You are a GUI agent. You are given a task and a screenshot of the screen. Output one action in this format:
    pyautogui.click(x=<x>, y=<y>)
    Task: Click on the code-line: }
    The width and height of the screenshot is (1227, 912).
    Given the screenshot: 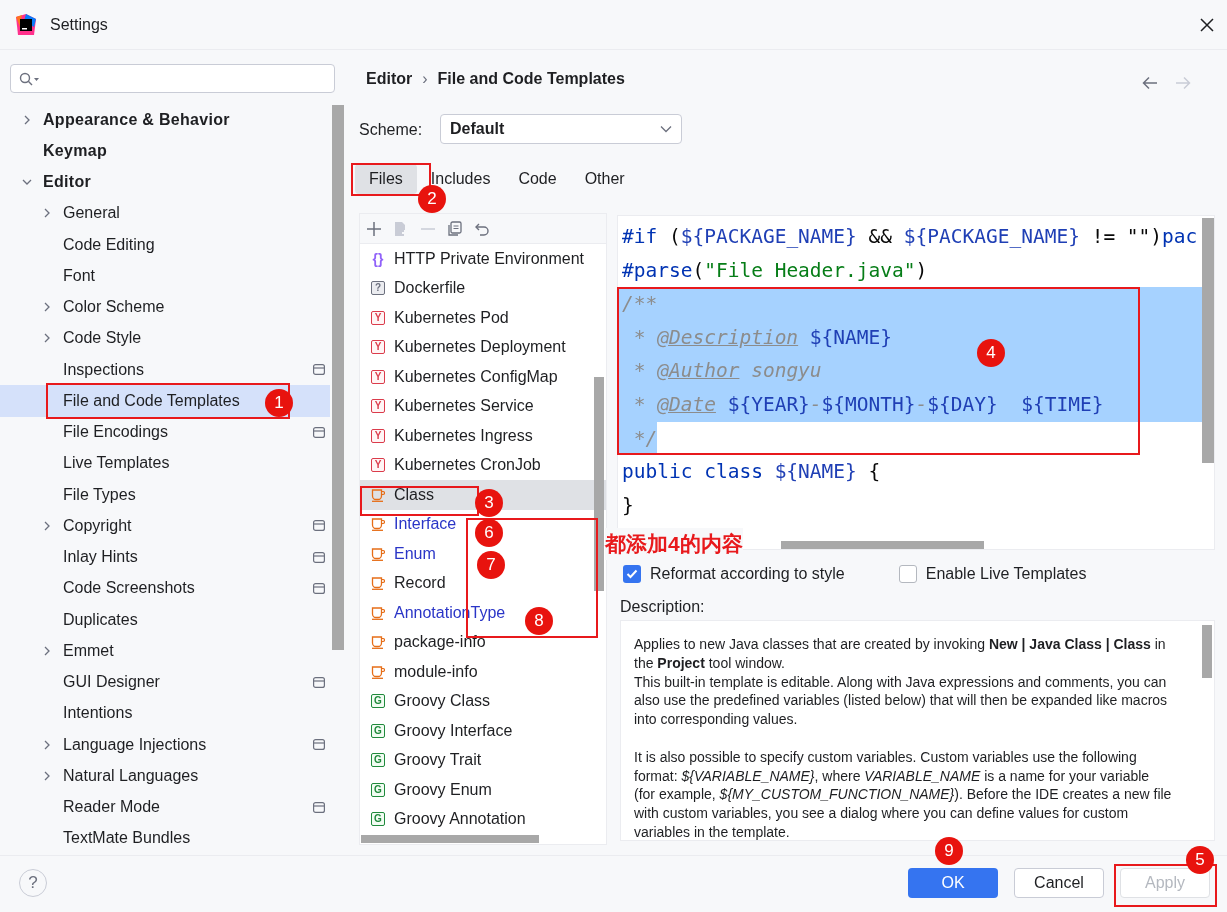 What is the action you would take?
    pyautogui.click(x=627, y=505)
    